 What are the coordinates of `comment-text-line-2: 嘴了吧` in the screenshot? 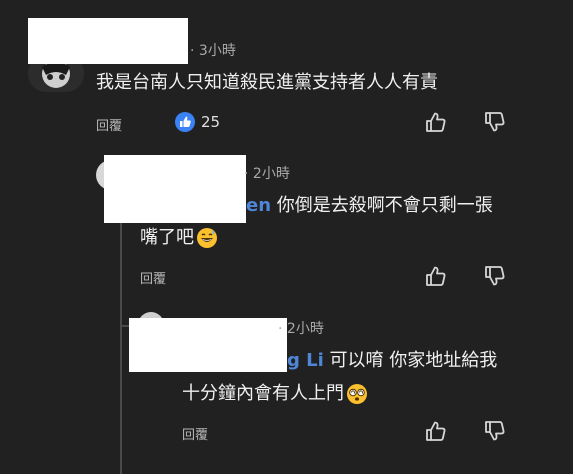 It's located at (179, 238).